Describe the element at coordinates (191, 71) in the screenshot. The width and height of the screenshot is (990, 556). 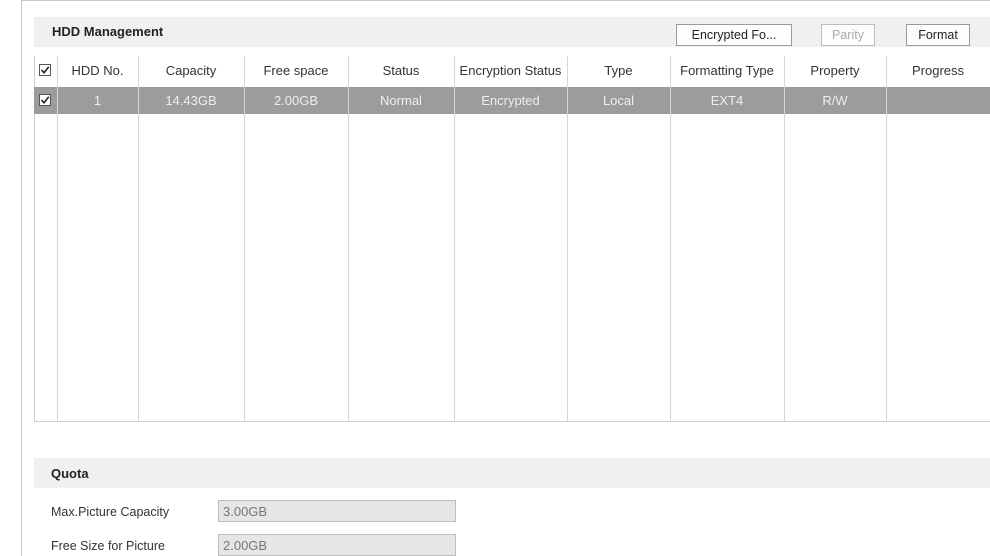
I see `column-header-capacity: Capacity` at that location.